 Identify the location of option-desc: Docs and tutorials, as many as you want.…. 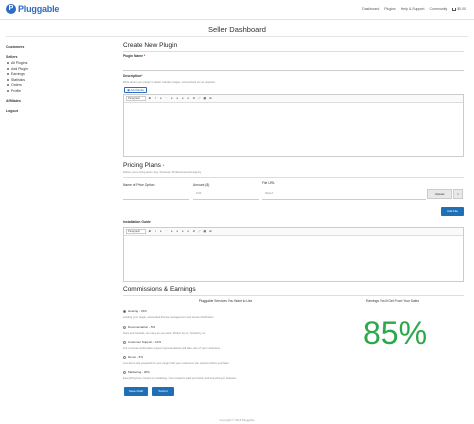
(164, 333).